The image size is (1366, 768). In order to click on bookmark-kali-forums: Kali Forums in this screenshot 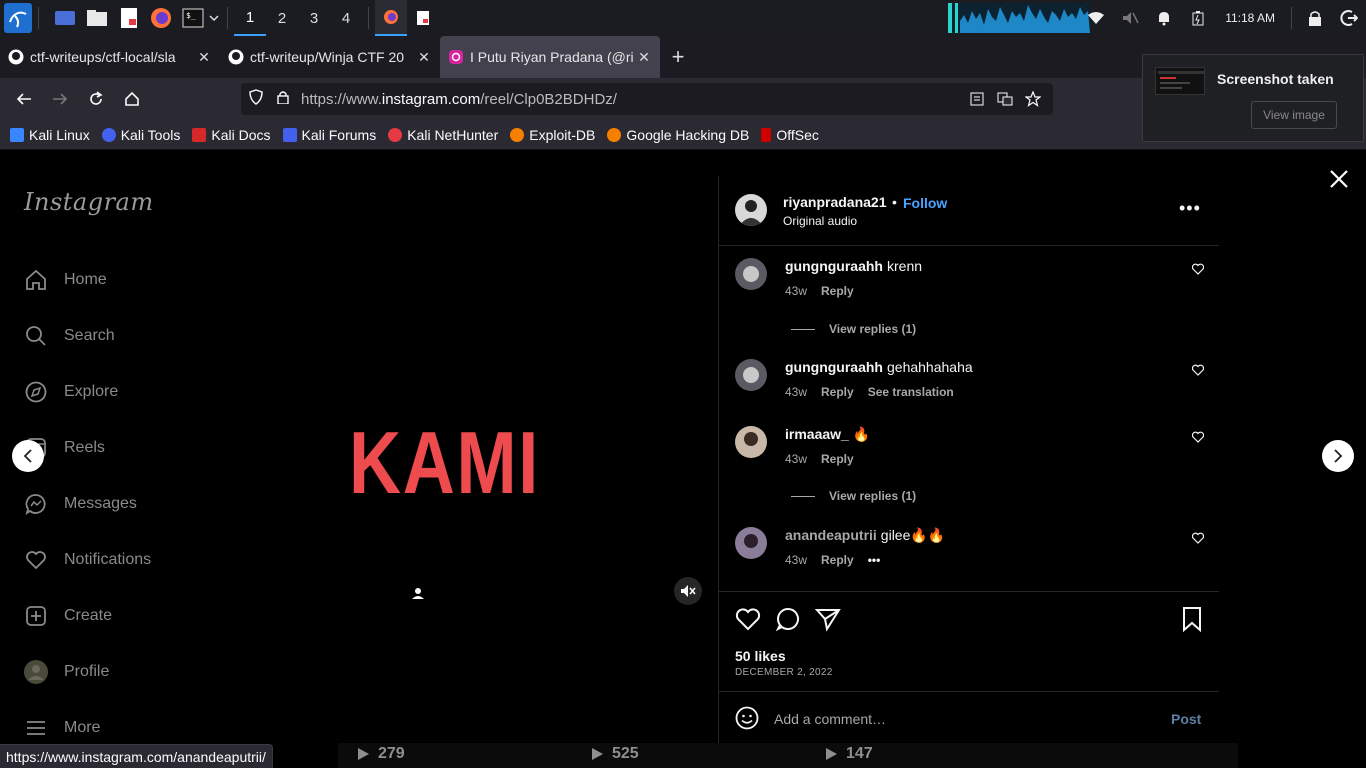, I will do `click(329, 135)`.